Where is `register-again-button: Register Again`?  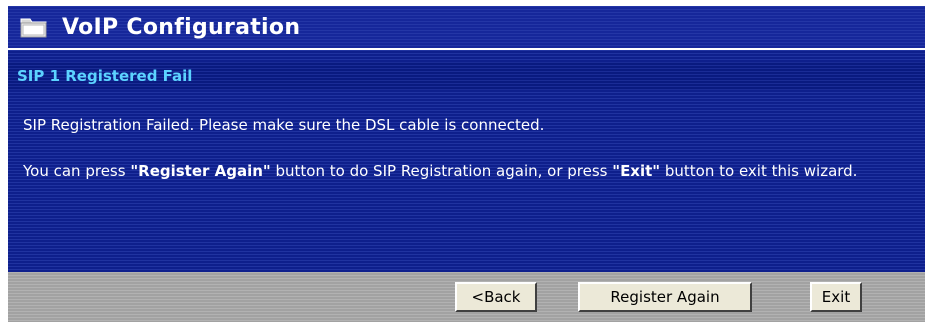 register-again-button: Register Again is located at coordinates (665, 297).